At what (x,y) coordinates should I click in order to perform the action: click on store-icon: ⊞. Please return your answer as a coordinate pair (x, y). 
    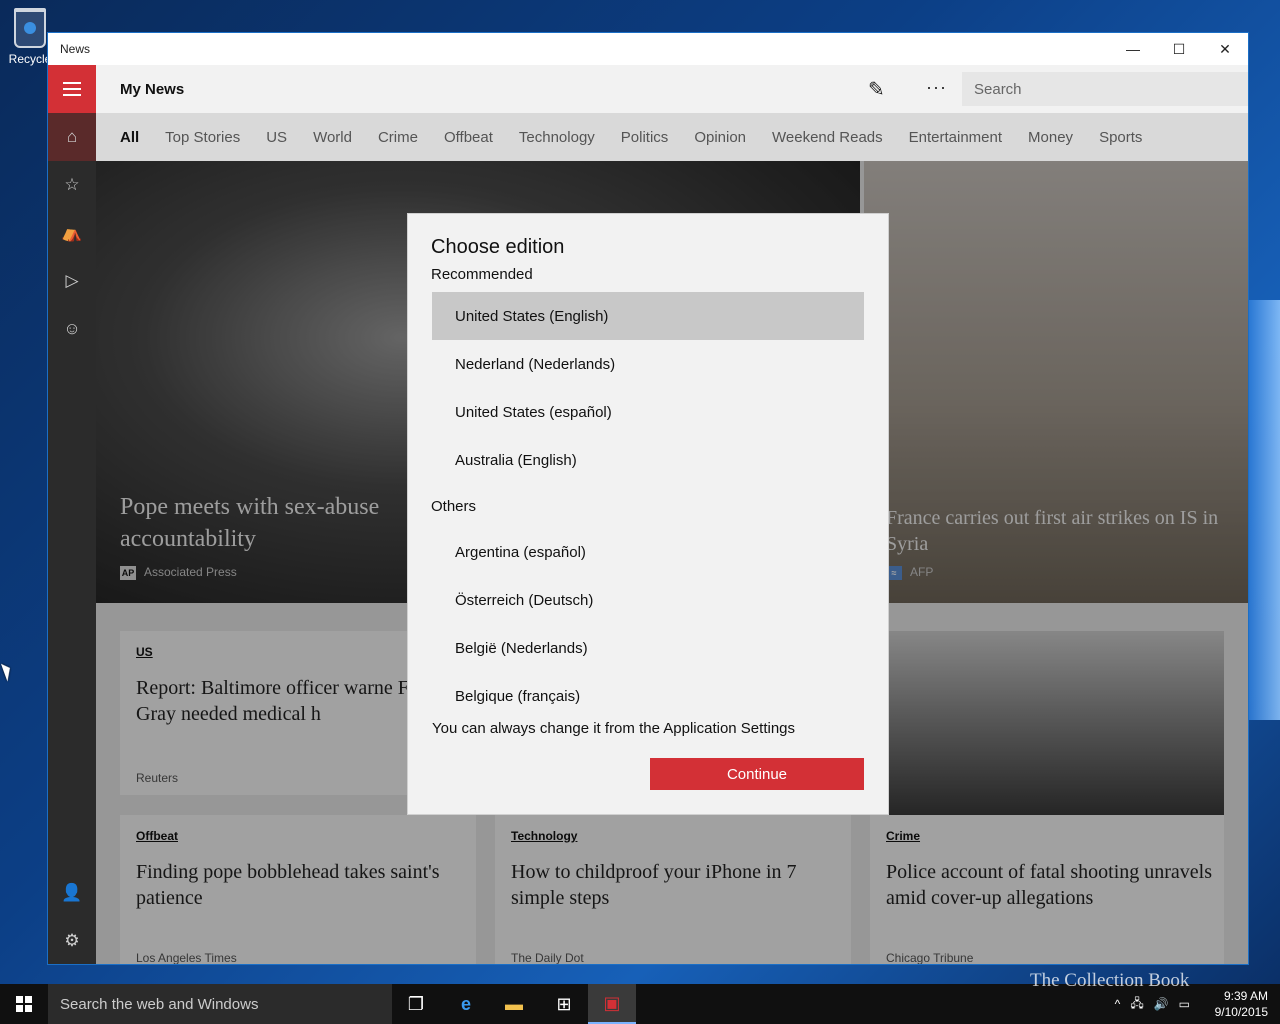
    Looking at the image, I should click on (564, 1004).